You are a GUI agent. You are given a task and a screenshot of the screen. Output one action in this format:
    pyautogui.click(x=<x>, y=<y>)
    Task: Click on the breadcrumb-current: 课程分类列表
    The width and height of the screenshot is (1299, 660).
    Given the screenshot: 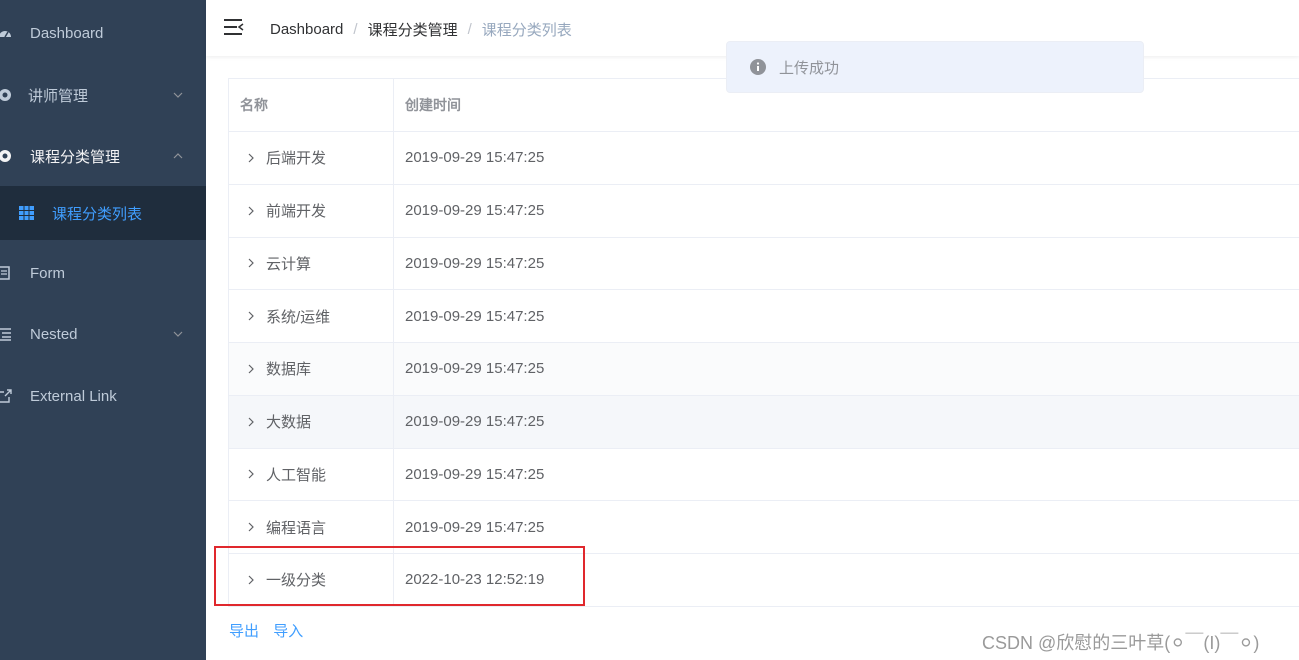 What is the action you would take?
    pyautogui.click(x=526, y=30)
    